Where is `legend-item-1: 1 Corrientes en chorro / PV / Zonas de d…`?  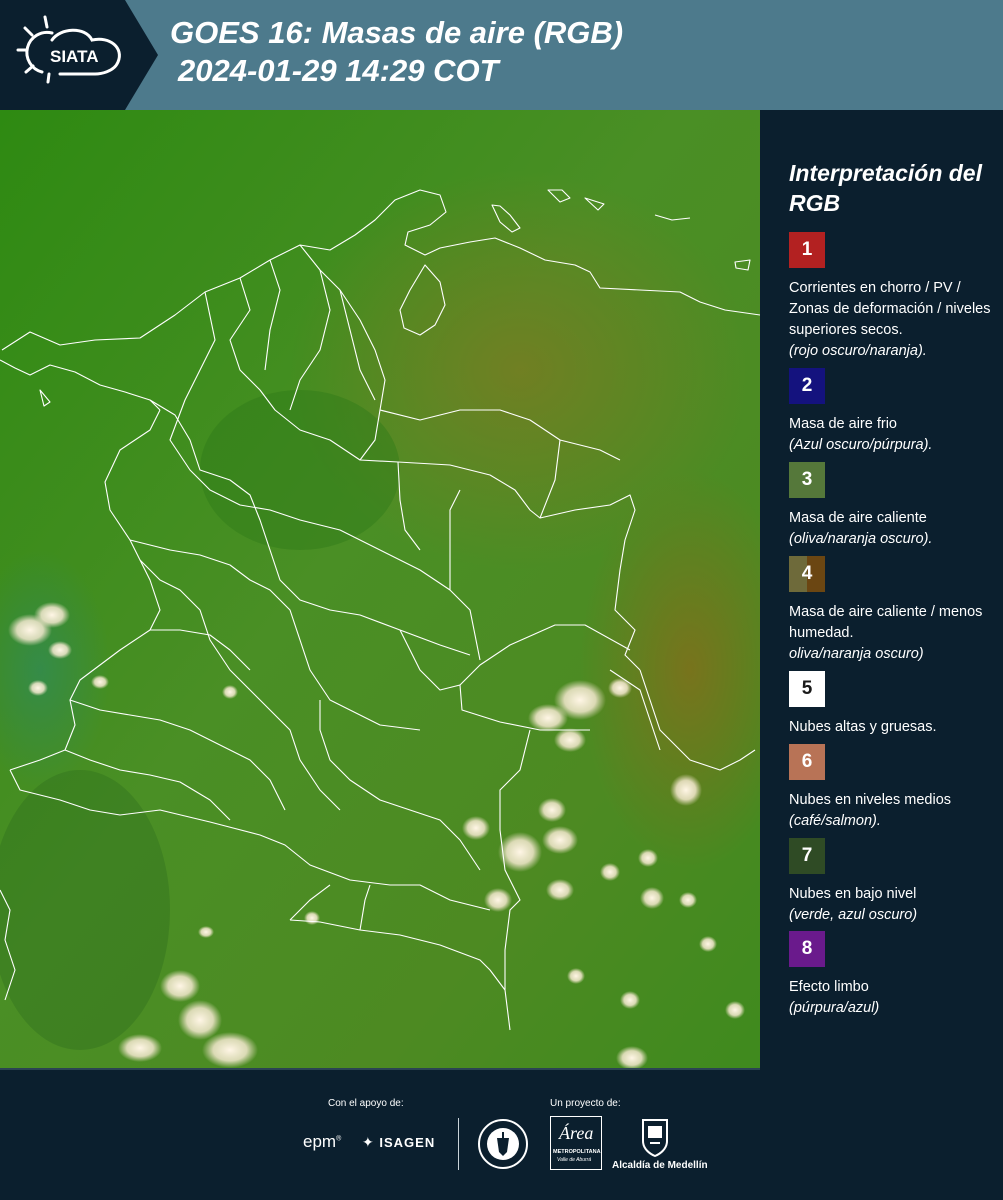 legend-item-1: 1 Corrientes en chorro / PV / Zonas de d… is located at coordinates (891, 297).